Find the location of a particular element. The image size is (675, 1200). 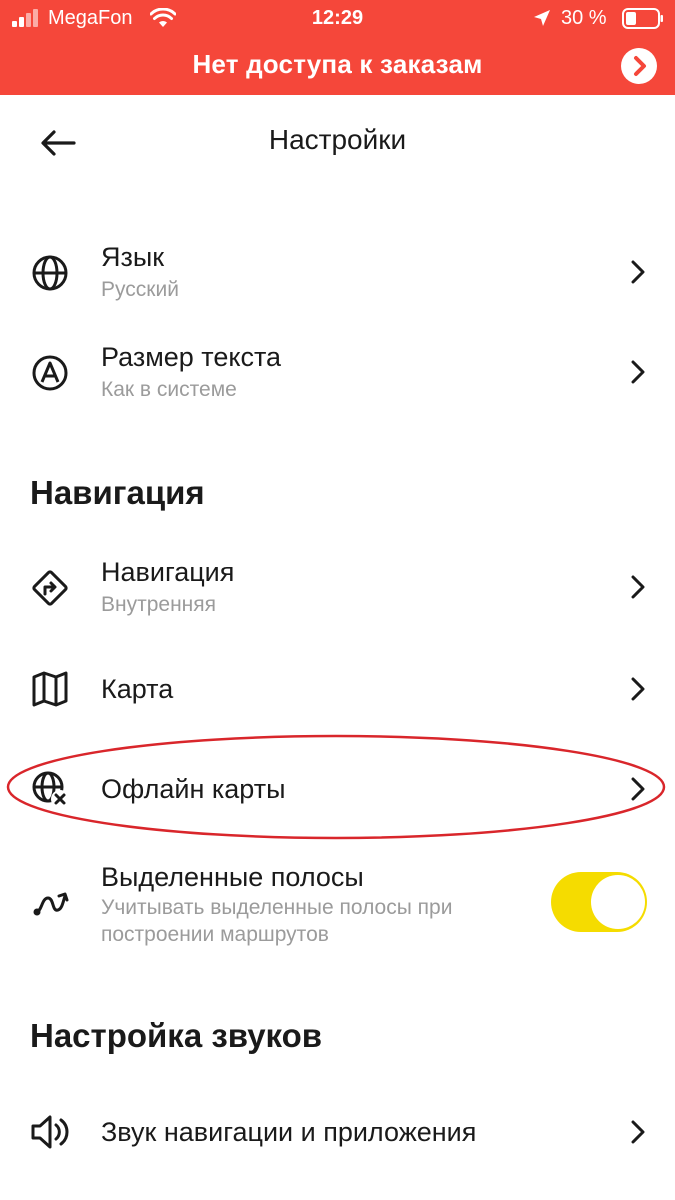

banner-message: Нет доступа к заказам is located at coordinates (337, 64).